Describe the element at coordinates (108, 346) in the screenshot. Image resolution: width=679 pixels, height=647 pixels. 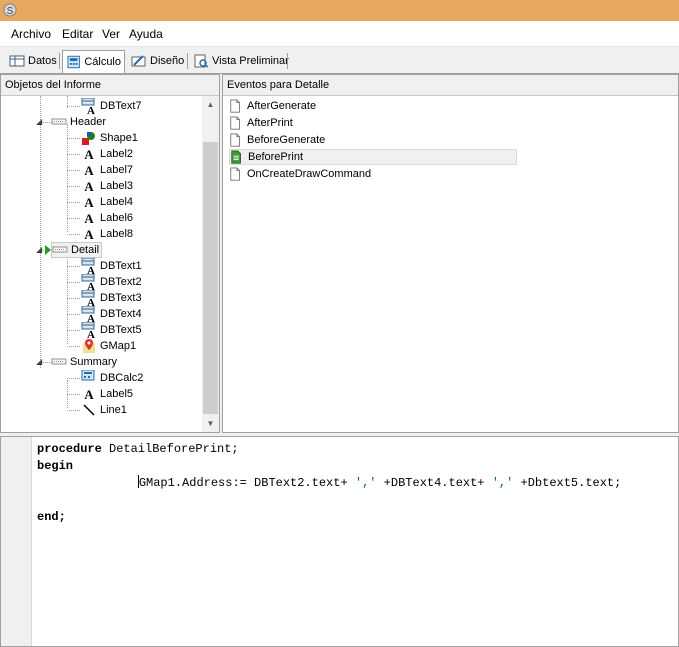
I see `tree-item-gmap1: GMap1` at that location.